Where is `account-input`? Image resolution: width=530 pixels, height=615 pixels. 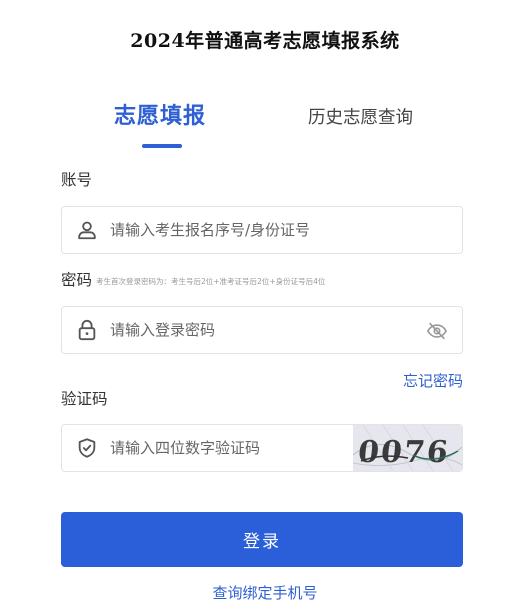 account-input is located at coordinates (260, 230).